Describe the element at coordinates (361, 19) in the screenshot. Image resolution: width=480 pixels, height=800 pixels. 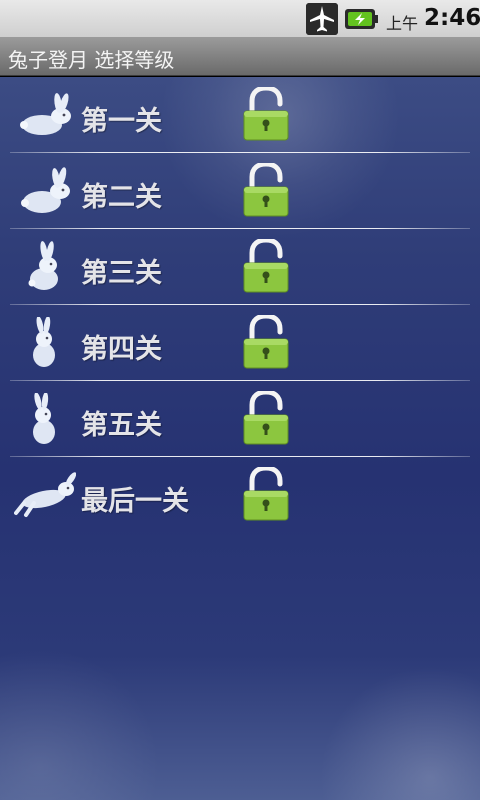
I see `battery-charging-icon` at that location.